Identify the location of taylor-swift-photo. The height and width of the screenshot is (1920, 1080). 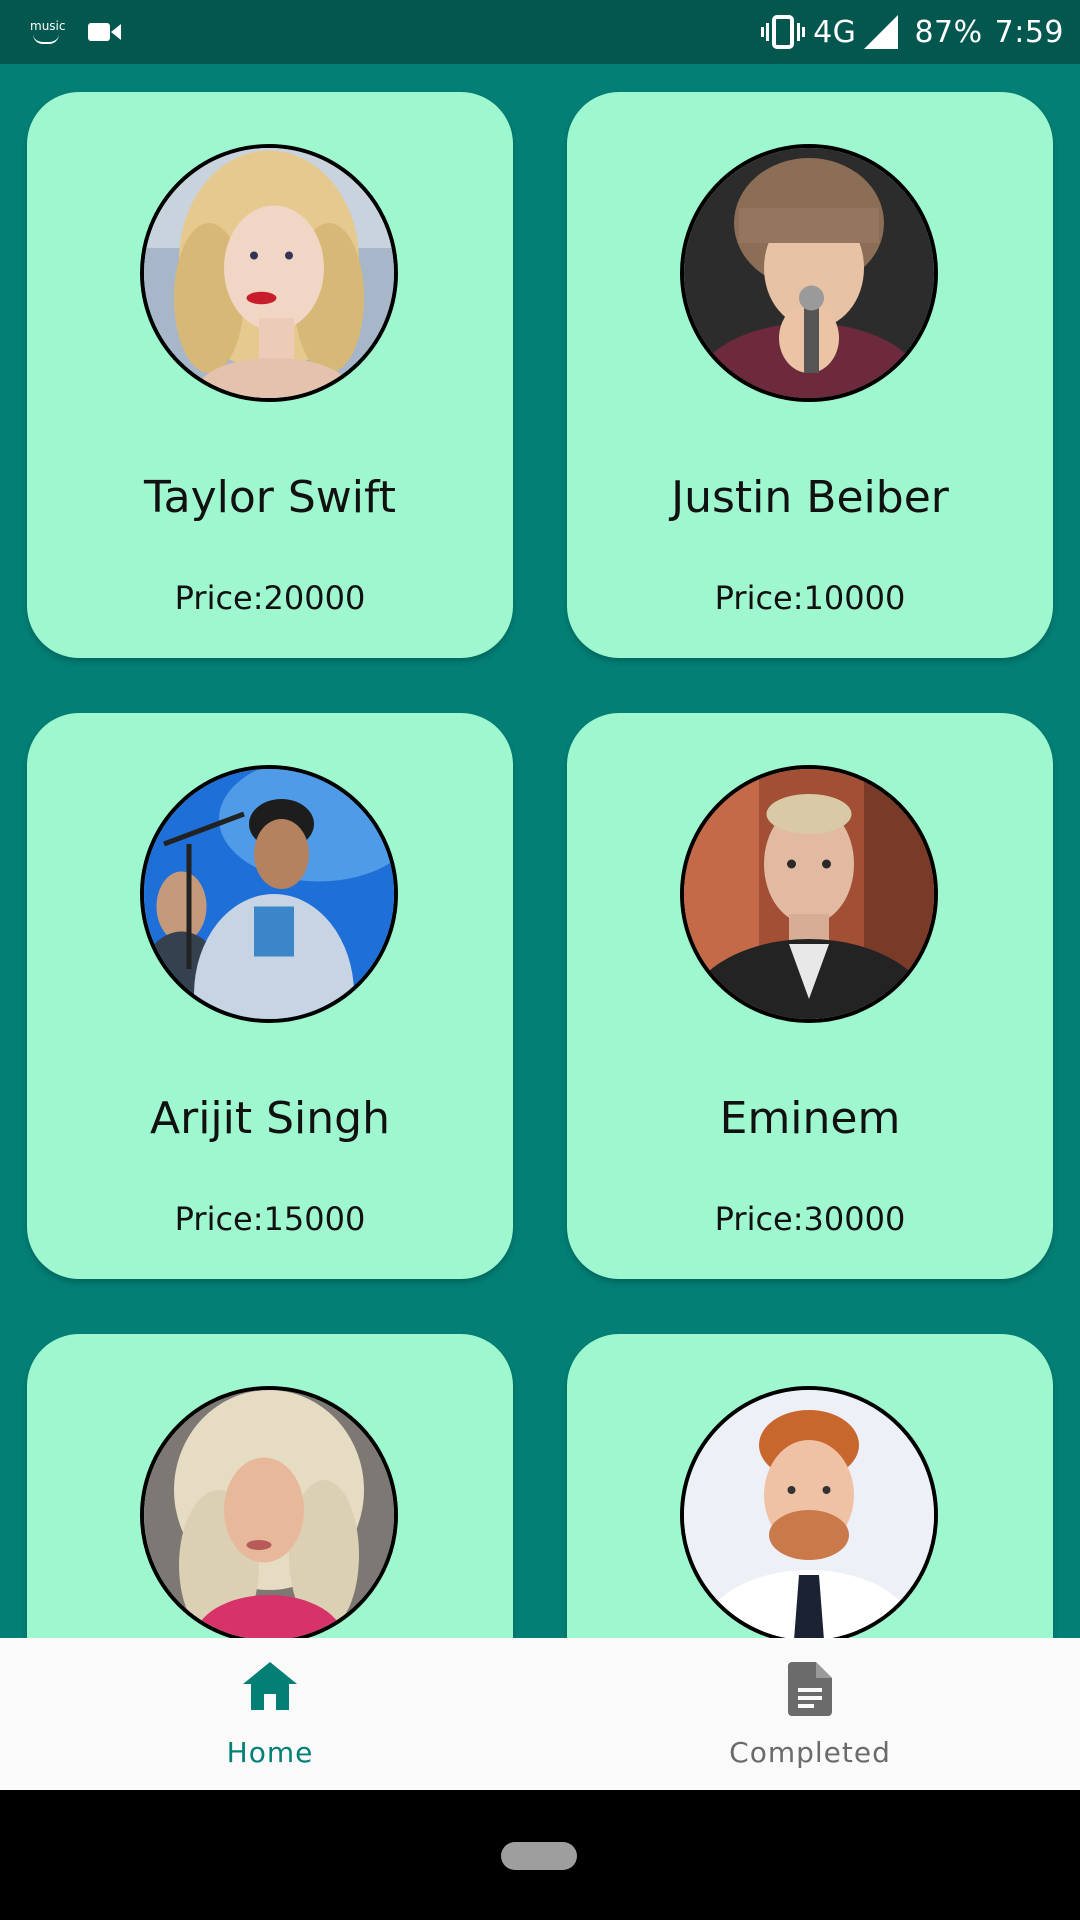
(269, 273).